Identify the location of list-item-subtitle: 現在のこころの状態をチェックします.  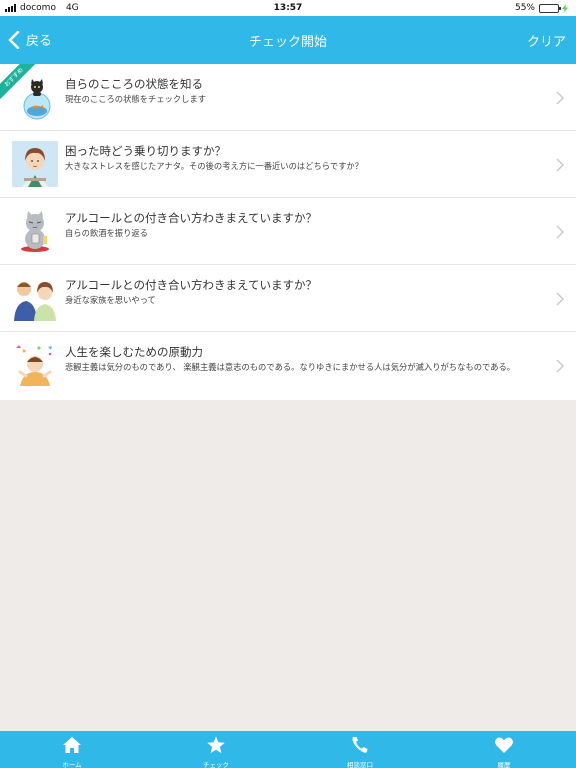
(136, 99).